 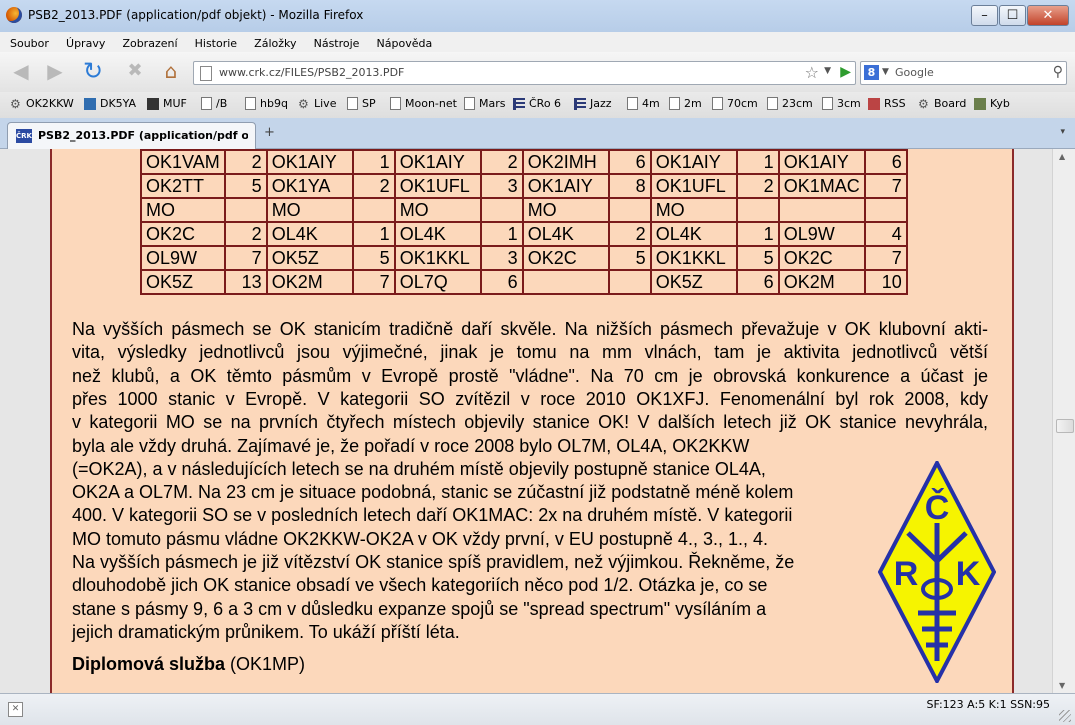 What do you see at coordinates (437, 186) in the screenshot?
I see `callsign-cell: OK1UFL` at bounding box center [437, 186].